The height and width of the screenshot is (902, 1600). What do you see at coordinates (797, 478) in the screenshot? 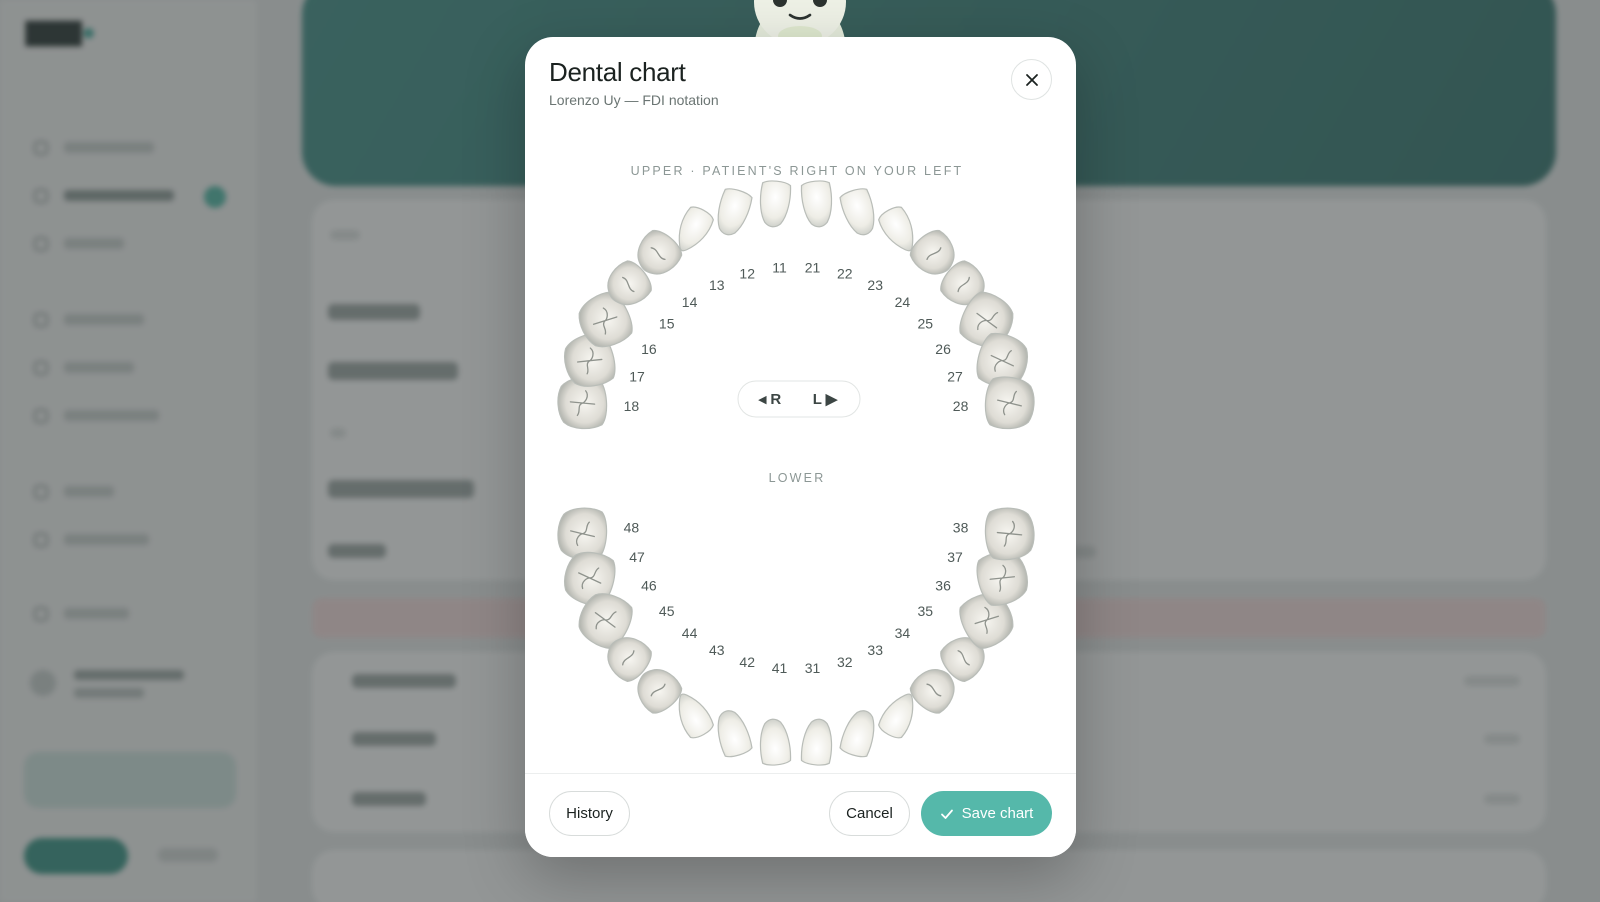
I see `lower-arch-label: LOWER` at bounding box center [797, 478].